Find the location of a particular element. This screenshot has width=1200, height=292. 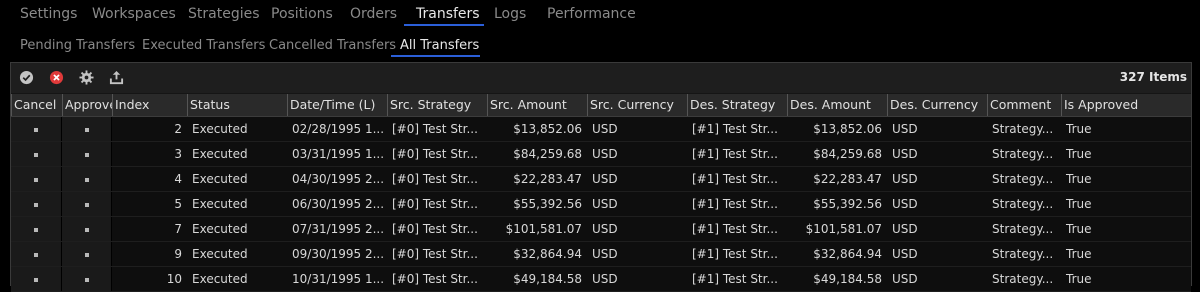

col-header-src-currency: Src. Currency is located at coordinates (637, 105).